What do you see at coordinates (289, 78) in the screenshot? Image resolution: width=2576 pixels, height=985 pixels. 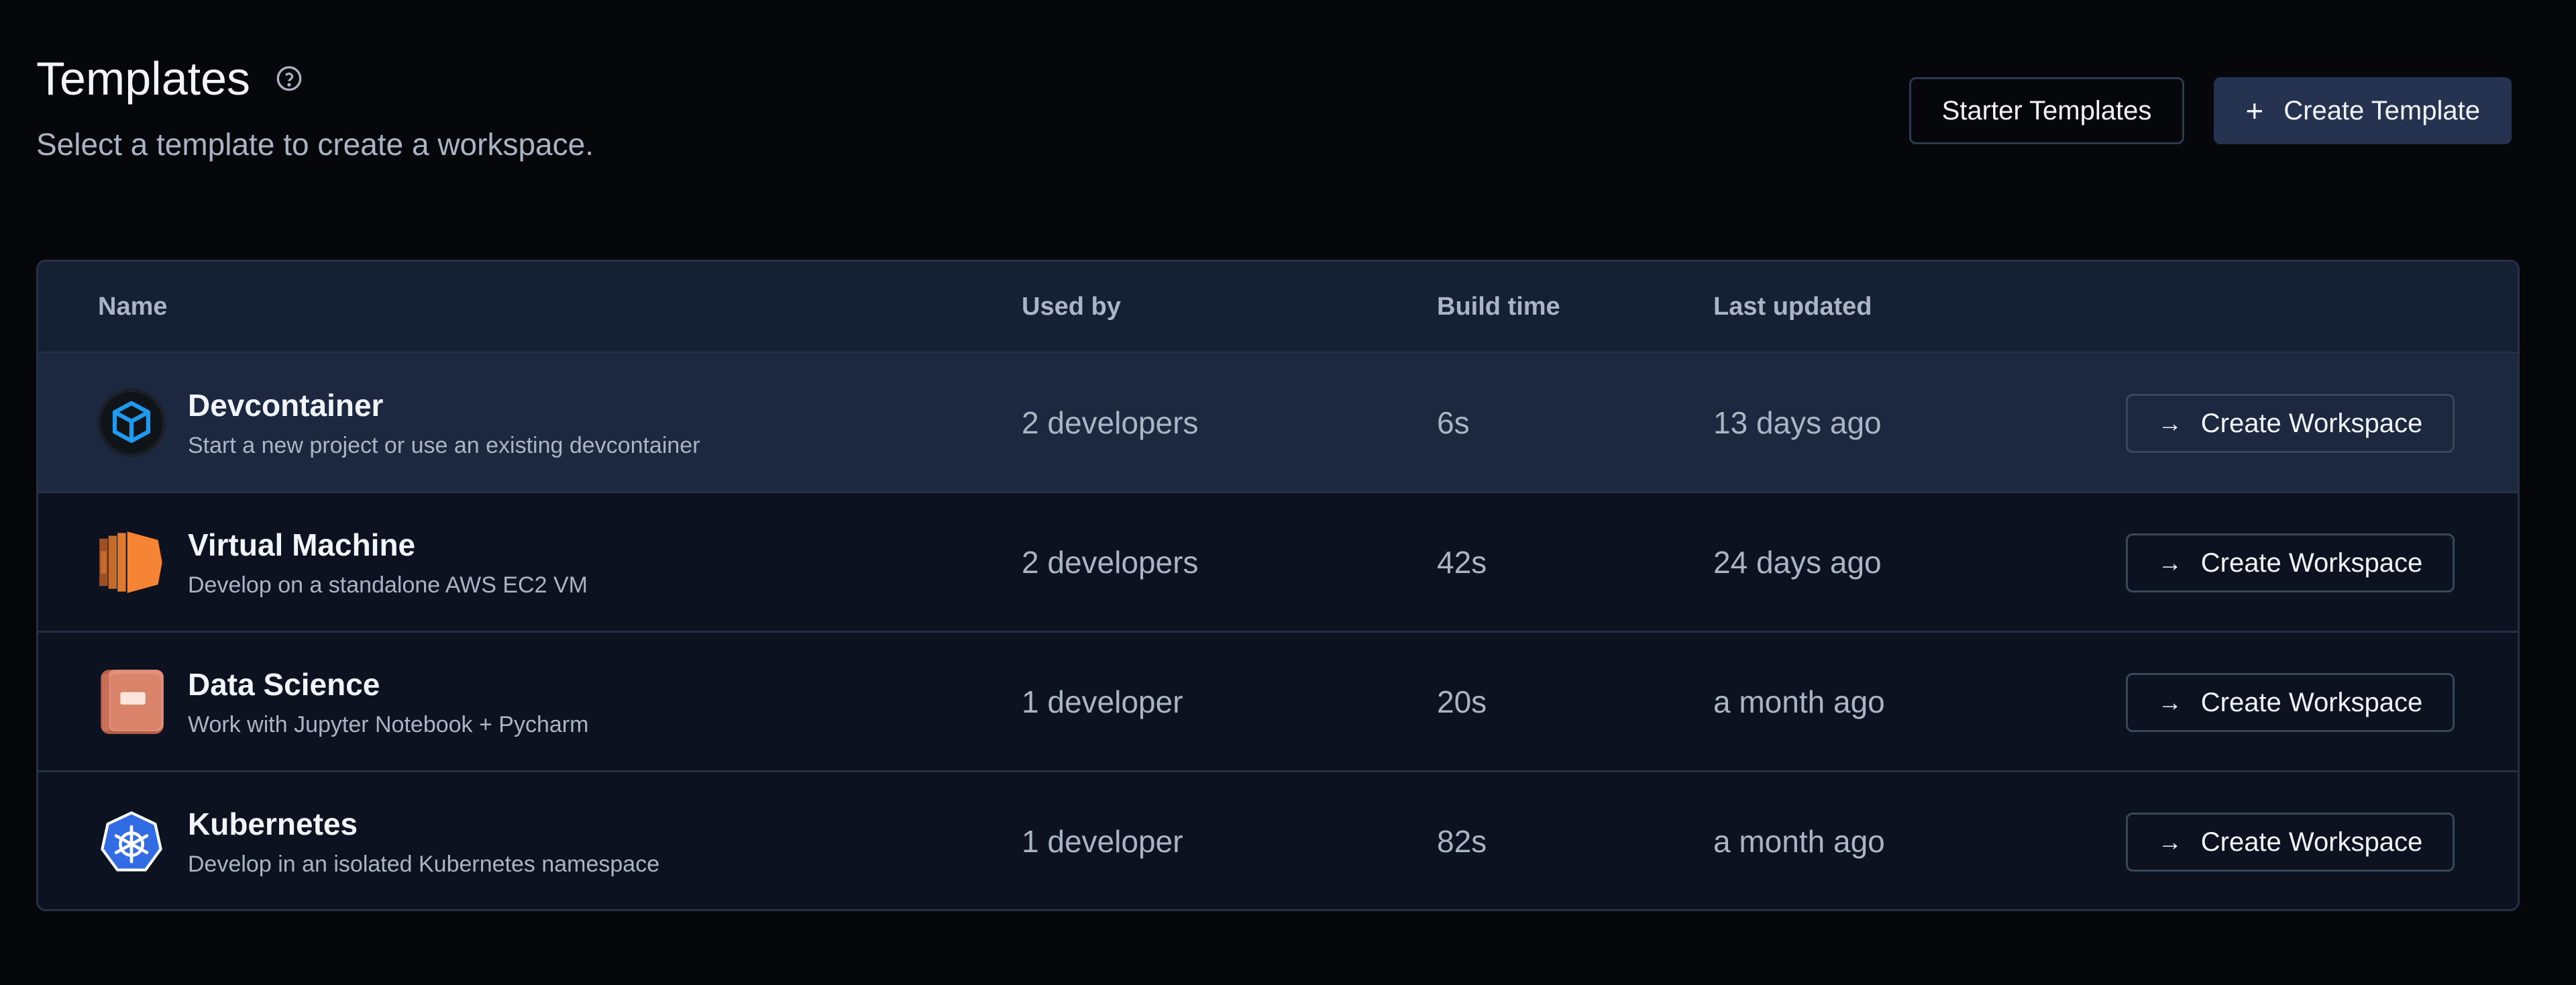 I see `help-icon` at bounding box center [289, 78].